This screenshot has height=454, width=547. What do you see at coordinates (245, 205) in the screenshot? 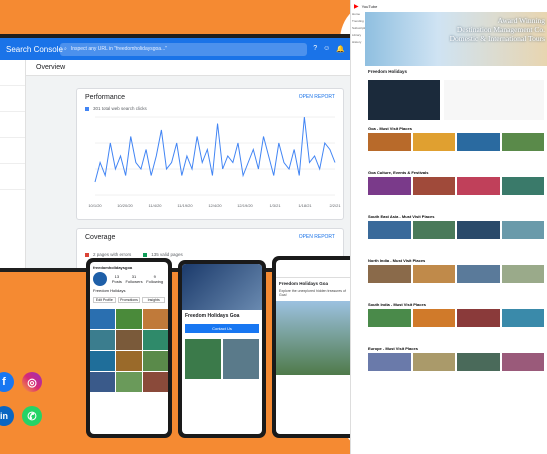
I see `x-tick-label: 12/19/20` at bounding box center [245, 205].